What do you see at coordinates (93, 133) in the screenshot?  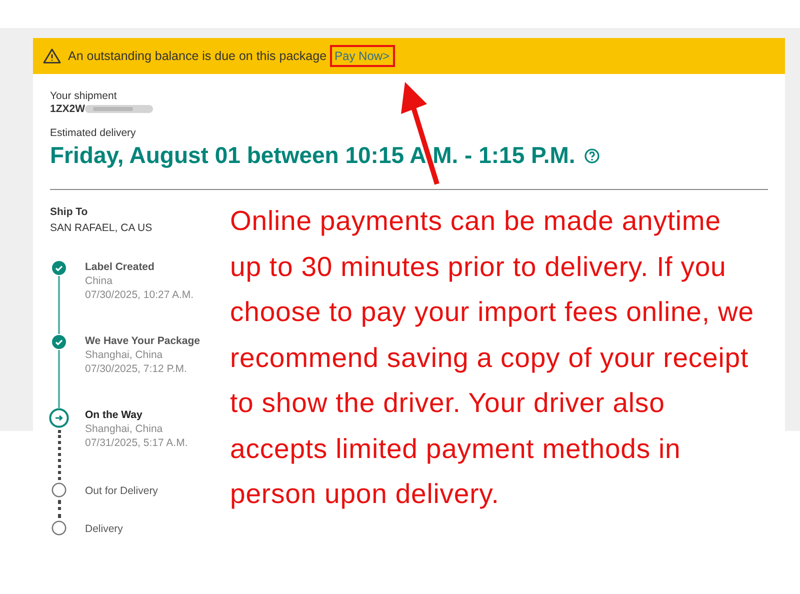 I see `estimated-delivery-label: Estimated delivery` at bounding box center [93, 133].